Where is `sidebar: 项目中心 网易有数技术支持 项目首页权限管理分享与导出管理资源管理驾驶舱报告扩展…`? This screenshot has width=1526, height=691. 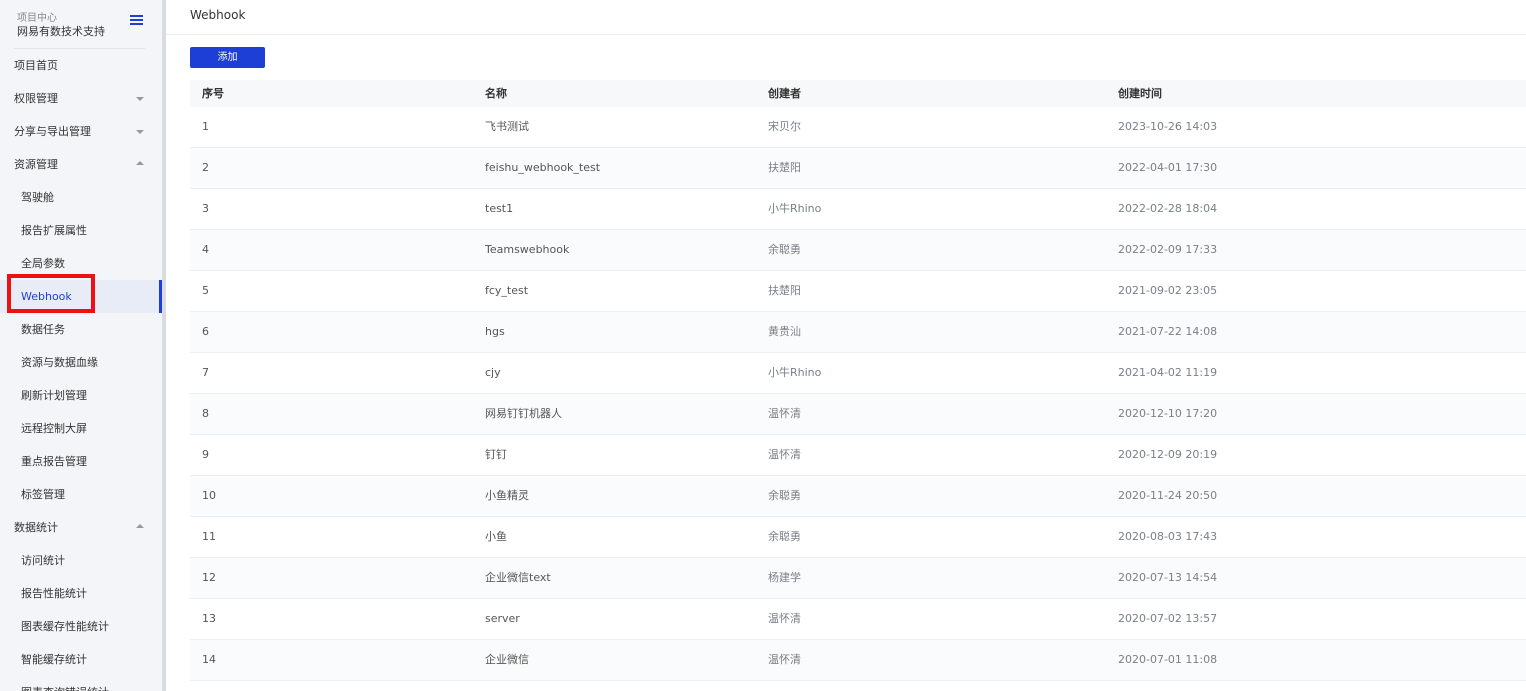 sidebar: 项目中心 网易有数技术支持 项目首页权限管理分享与导出管理资源管理驾驶舱报告扩展… is located at coordinates (81, 345).